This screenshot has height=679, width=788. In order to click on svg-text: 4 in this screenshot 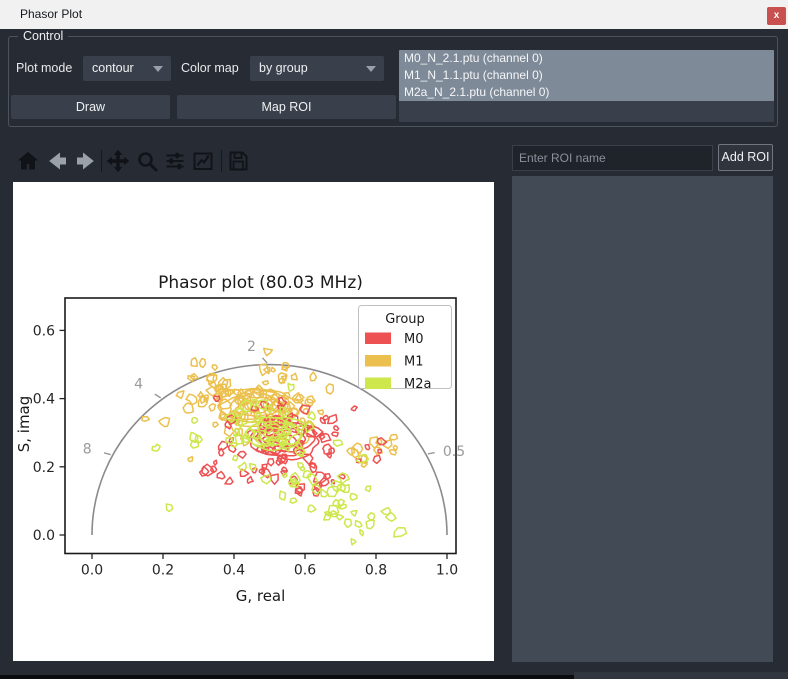, I will do `click(138, 385)`.